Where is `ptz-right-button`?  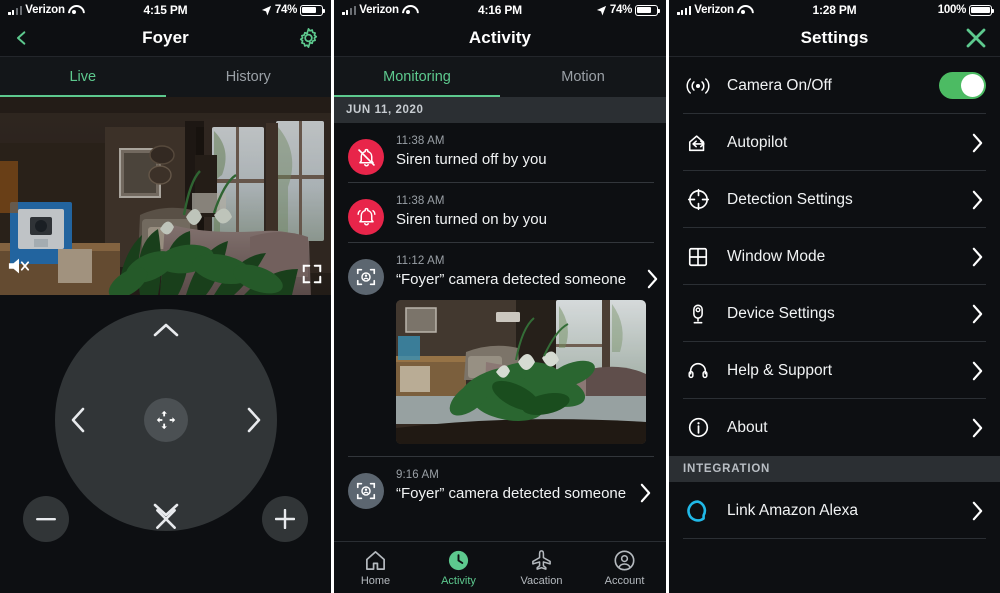 ptz-right-button is located at coordinates (254, 420).